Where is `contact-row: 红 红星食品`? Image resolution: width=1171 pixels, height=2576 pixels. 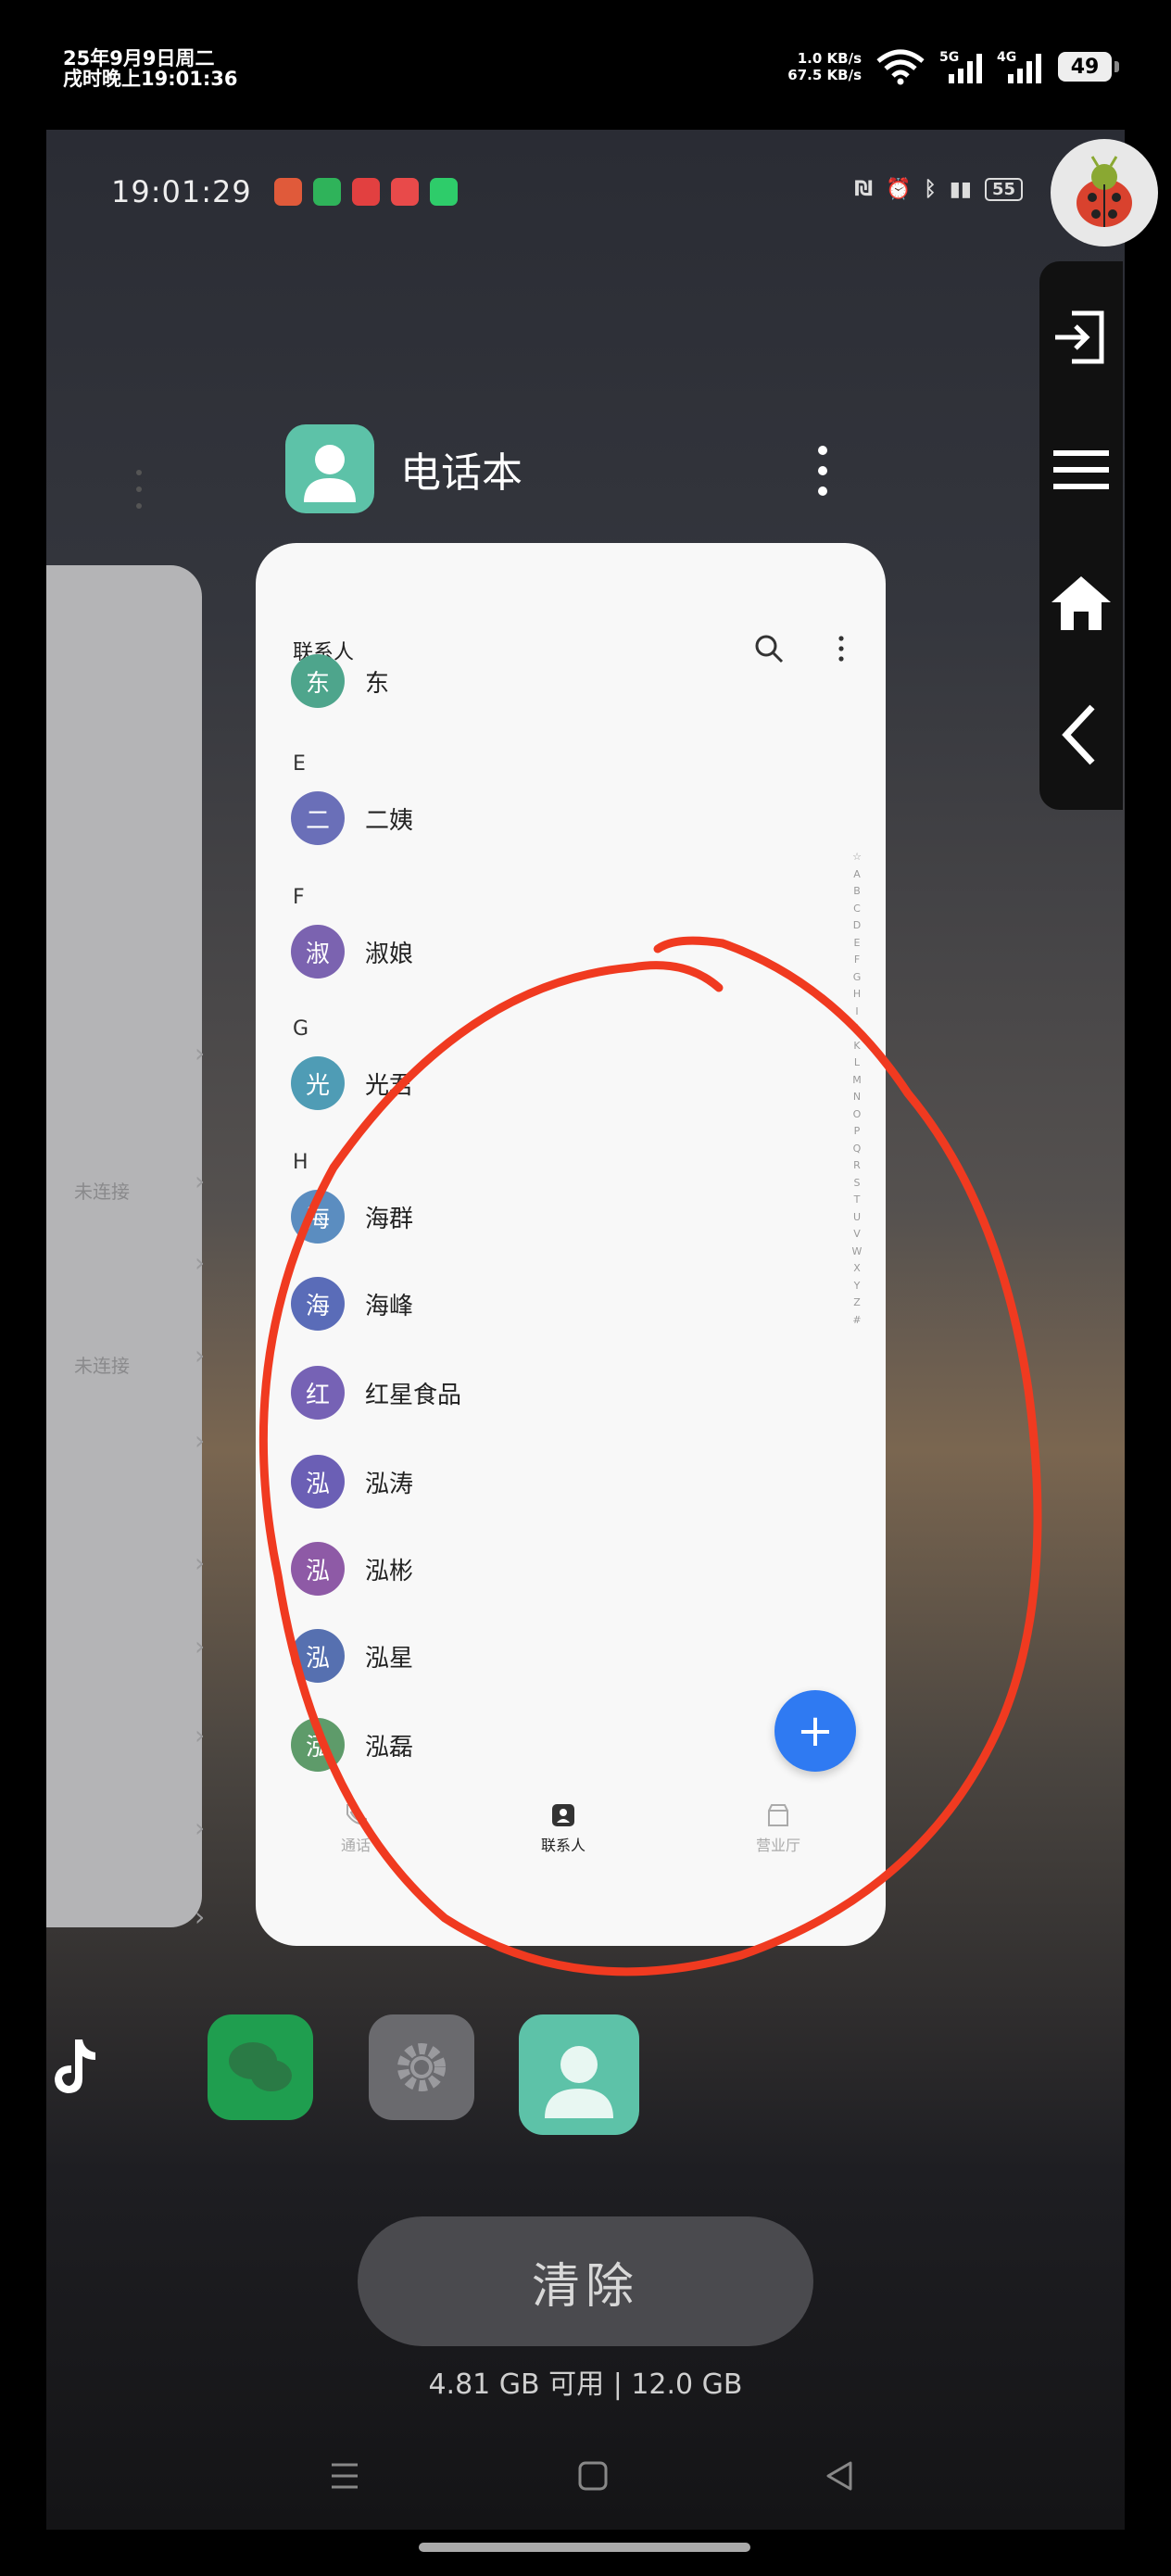 contact-row: 红 红星食品 is located at coordinates (376, 1393).